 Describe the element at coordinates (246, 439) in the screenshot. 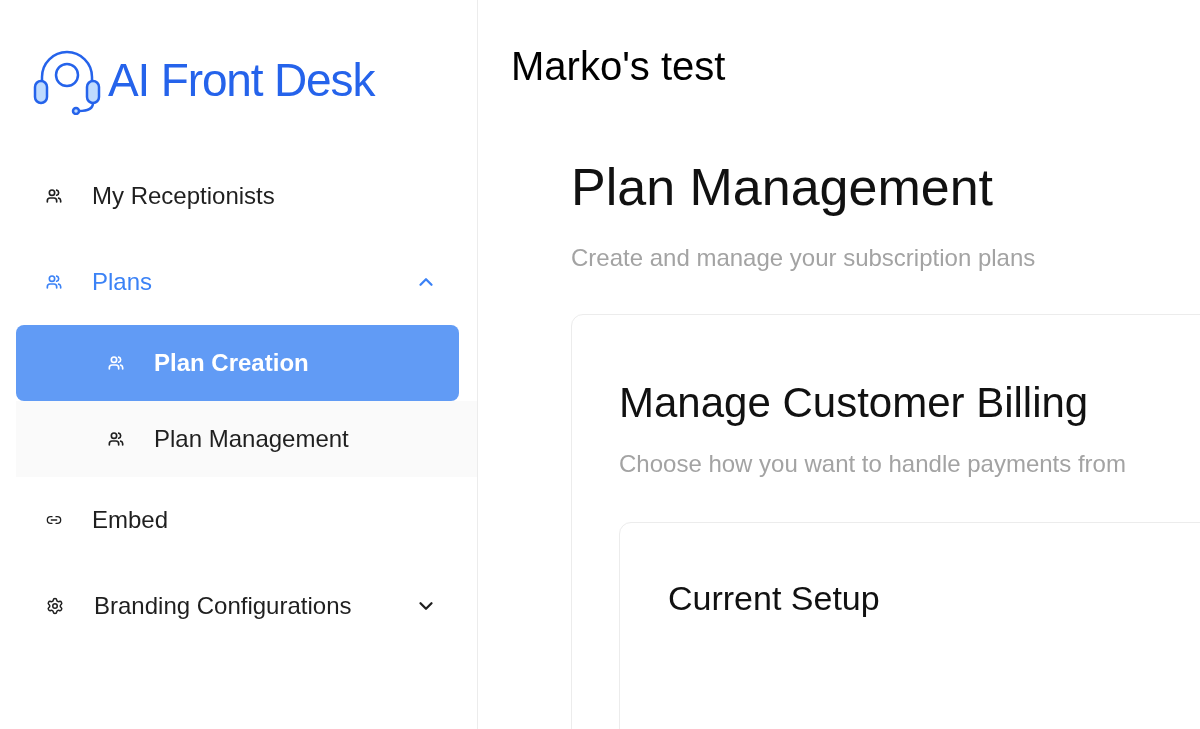

I see `sidebar-item: Plan Management` at that location.